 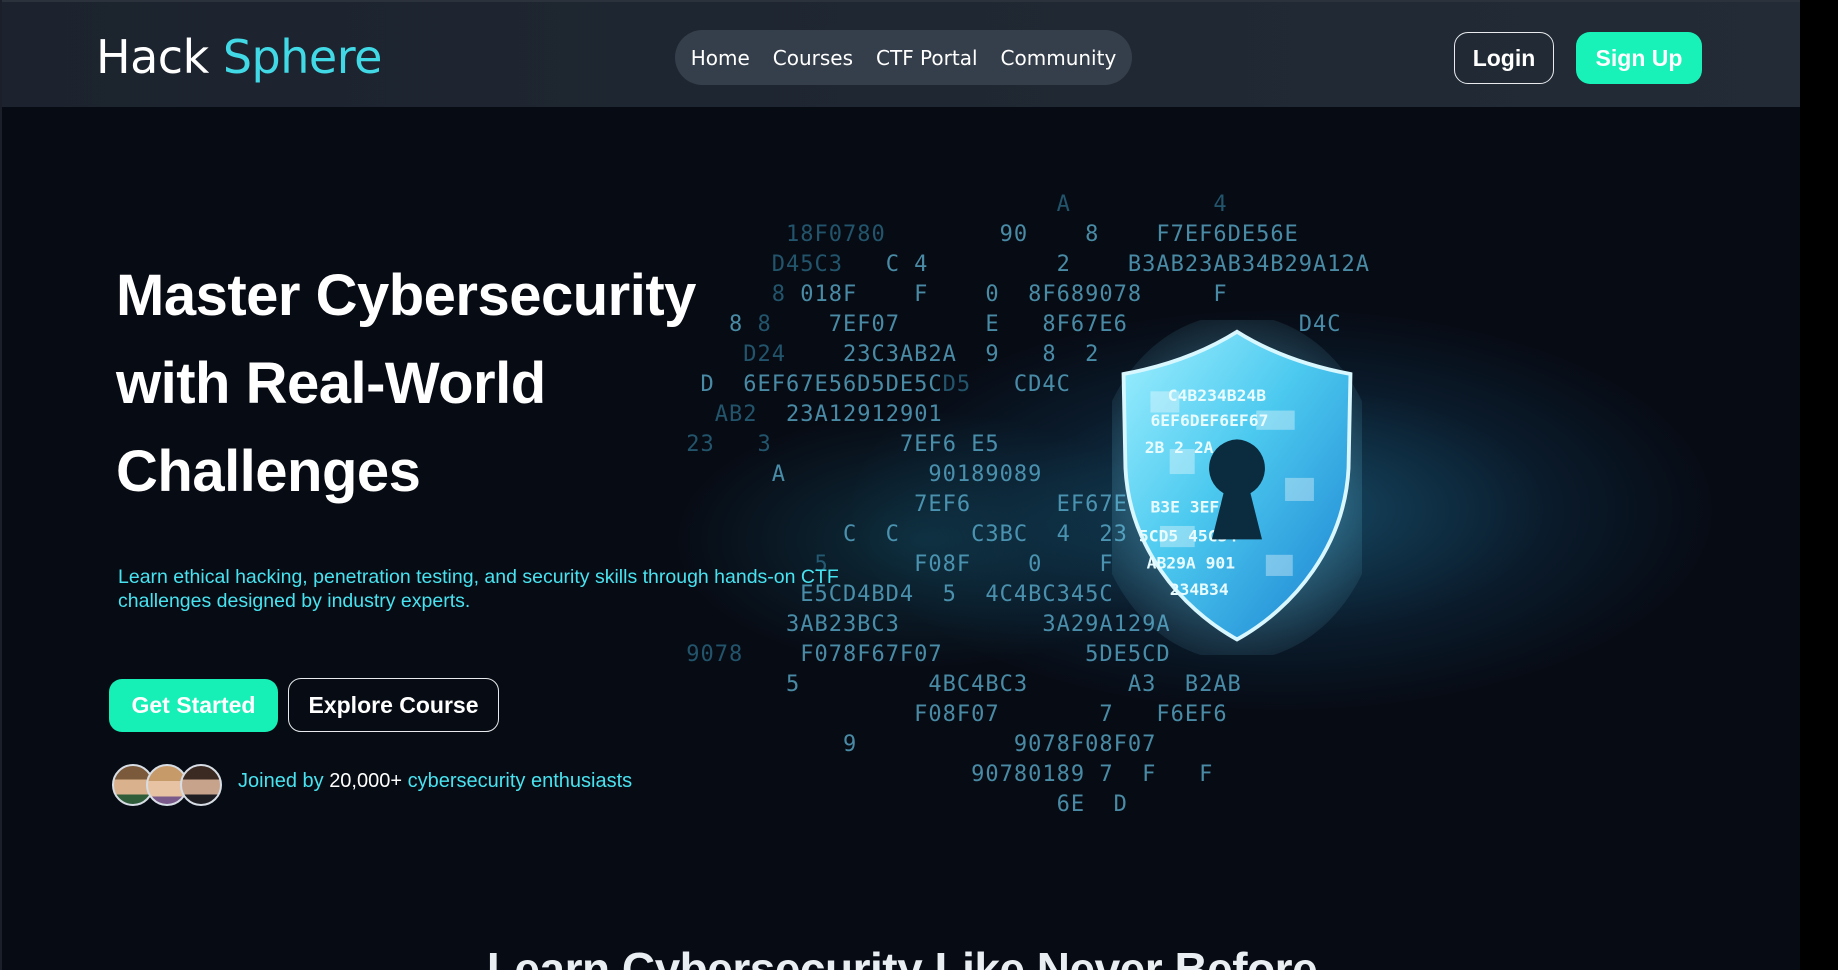 What do you see at coordinates (406, 295) in the screenshot?
I see `headline-line: Master Cybersecurity` at bounding box center [406, 295].